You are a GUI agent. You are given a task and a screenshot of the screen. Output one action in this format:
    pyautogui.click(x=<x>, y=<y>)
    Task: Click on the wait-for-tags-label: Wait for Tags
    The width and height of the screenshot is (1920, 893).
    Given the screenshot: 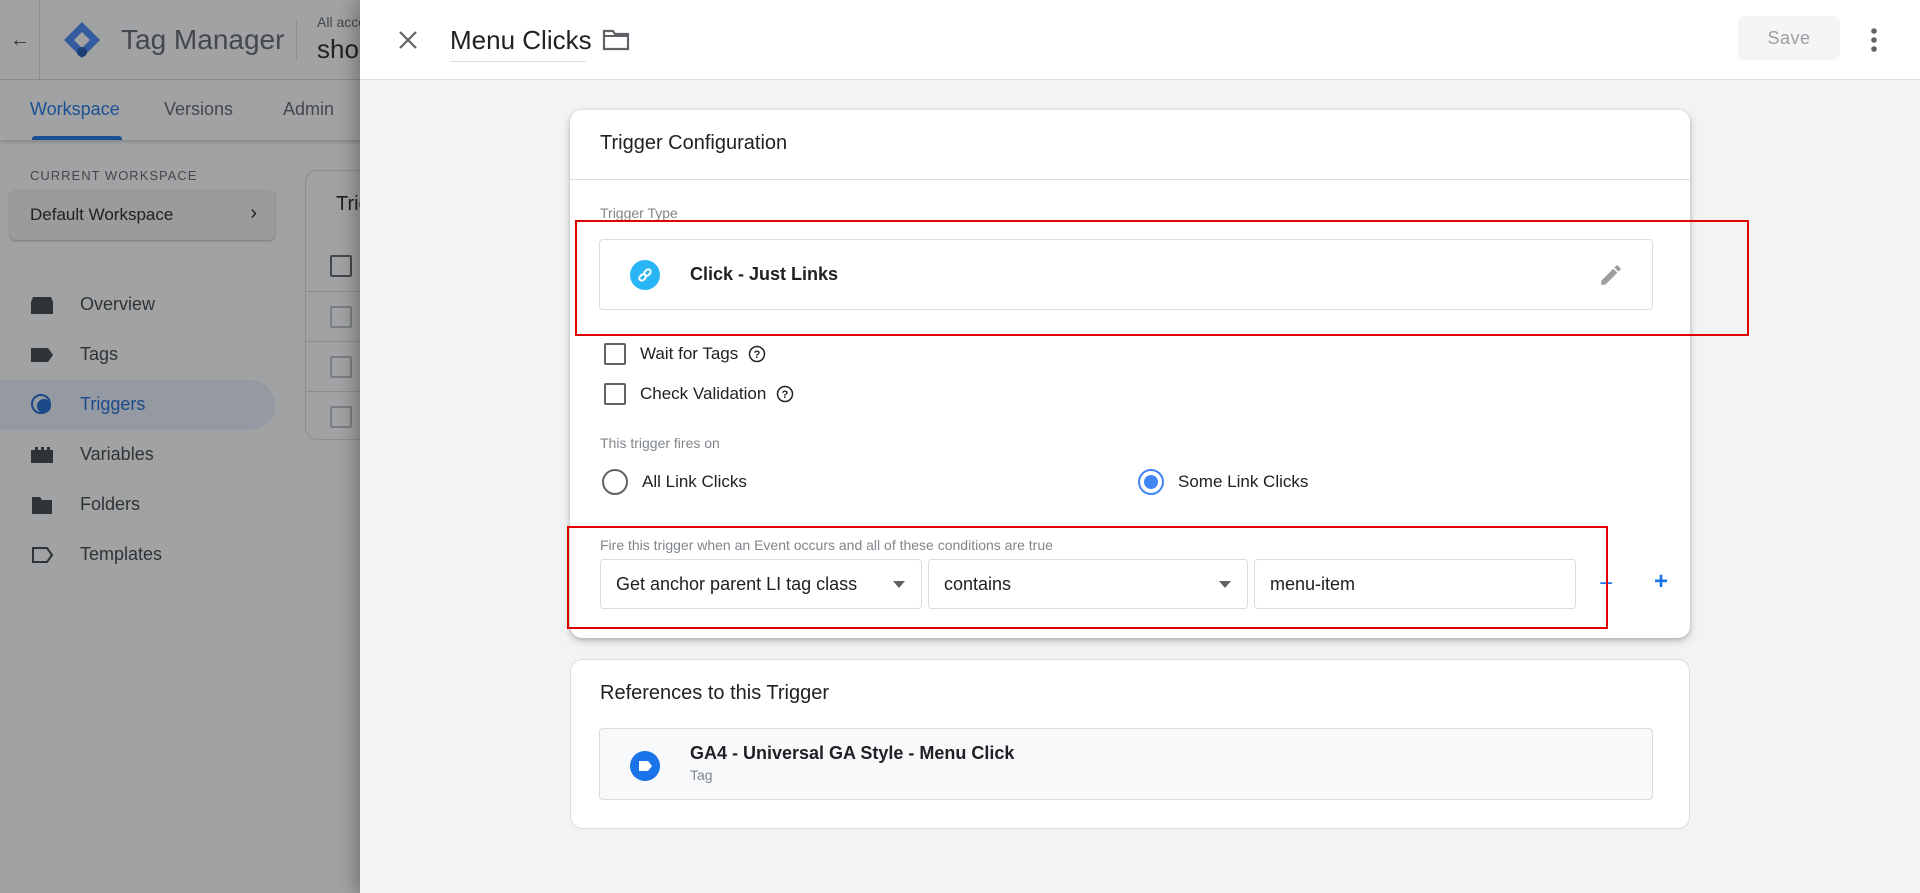 What is the action you would take?
    pyautogui.click(x=689, y=353)
    